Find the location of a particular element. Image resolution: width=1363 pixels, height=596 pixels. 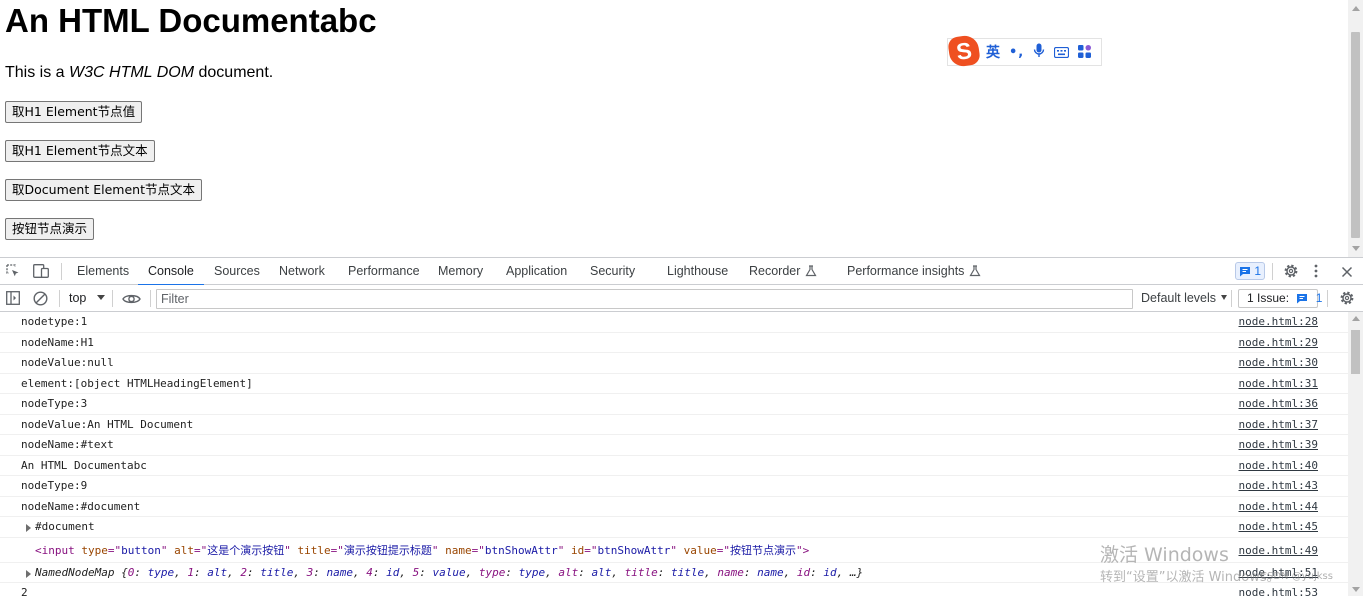

tab-memory: Memory is located at coordinates (460, 271).